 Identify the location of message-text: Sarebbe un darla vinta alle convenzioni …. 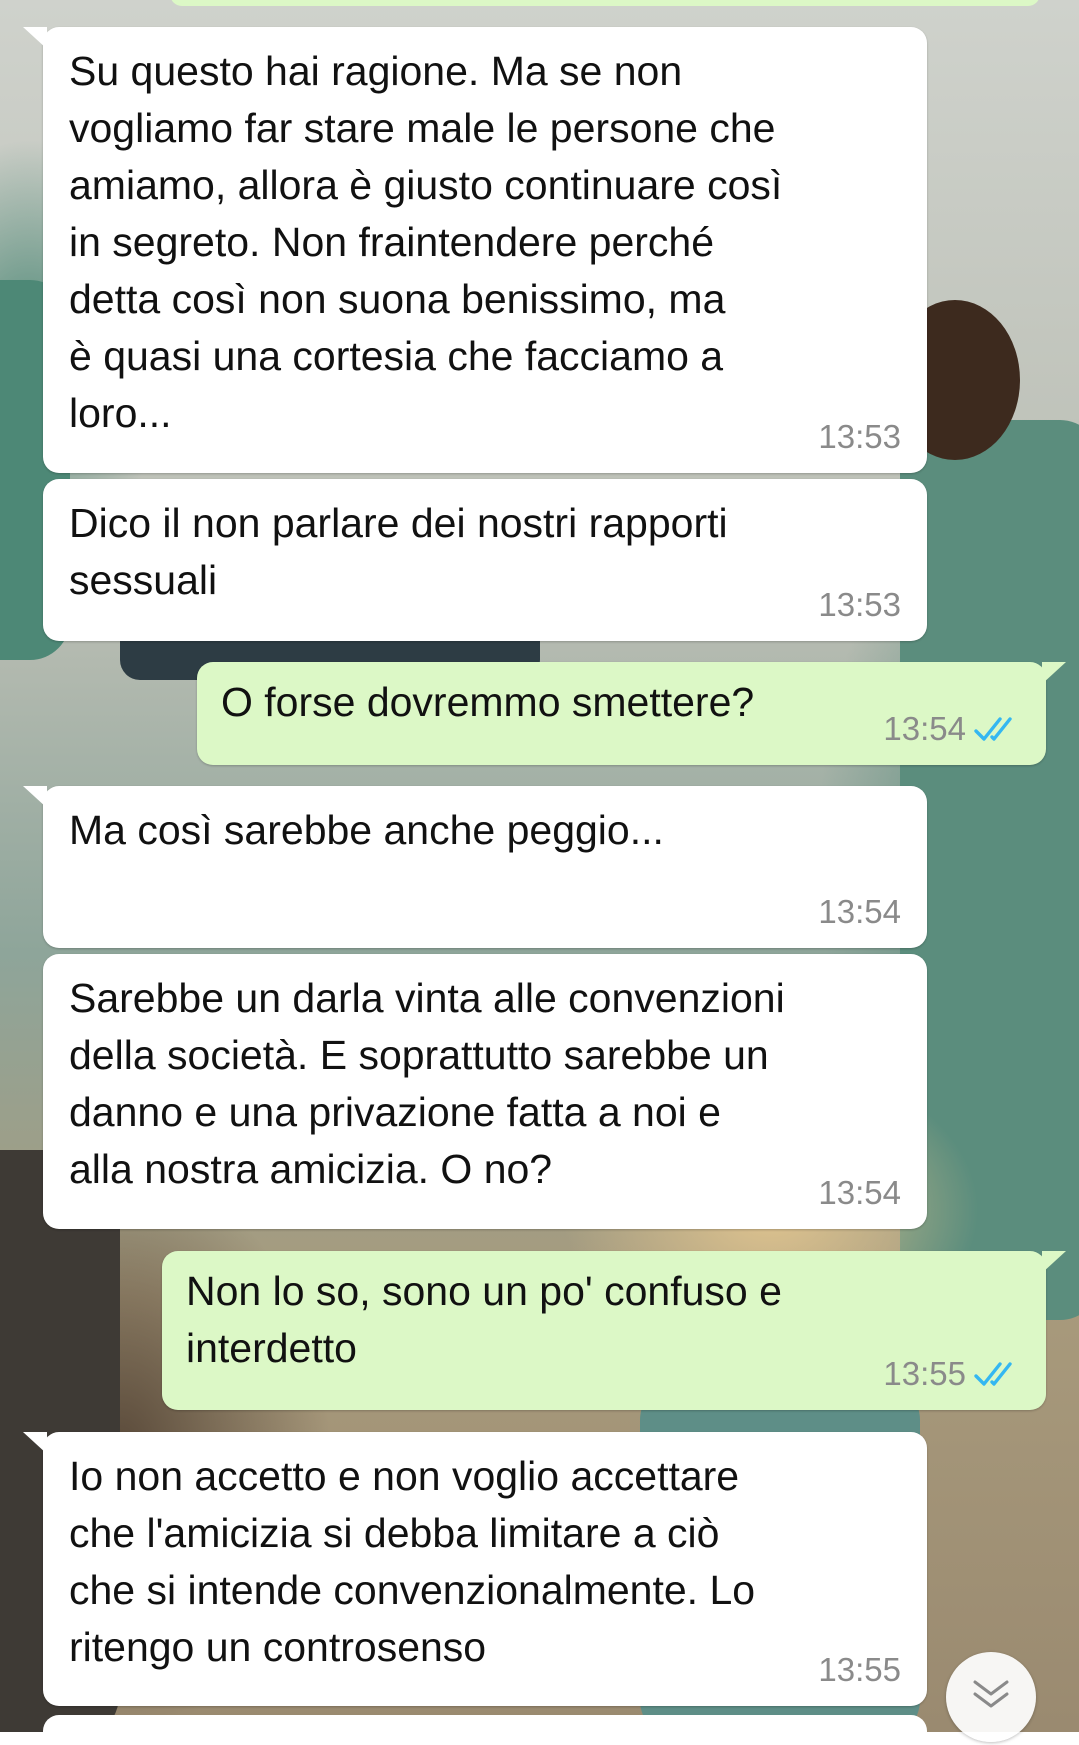
(427, 1083).